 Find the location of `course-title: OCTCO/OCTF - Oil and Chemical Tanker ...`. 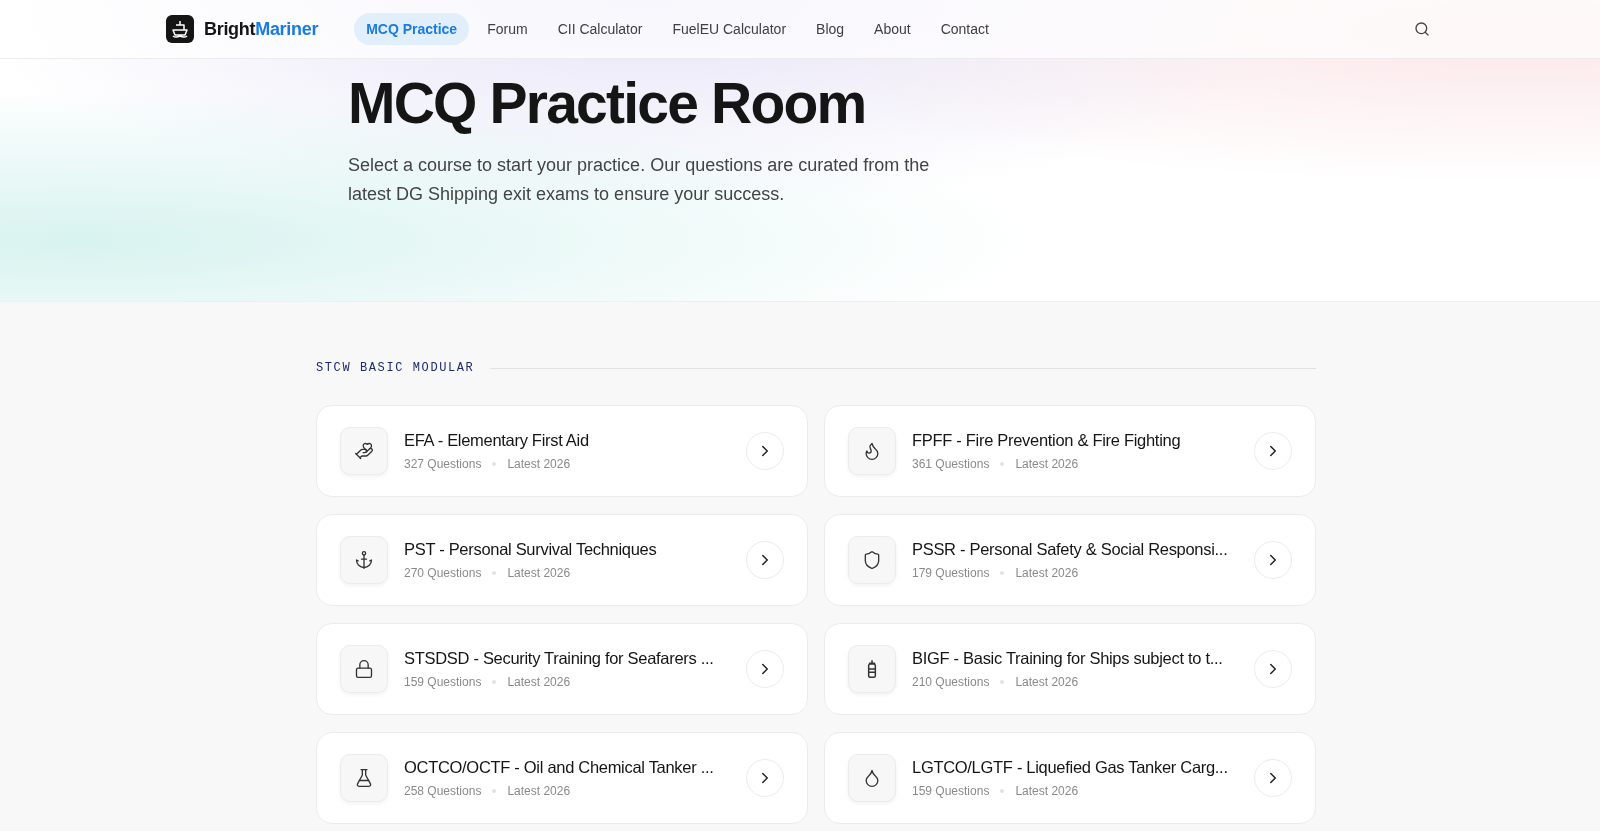

course-title: OCTCO/OCTF - Oil and Chemical Tanker ... is located at coordinates (559, 767).